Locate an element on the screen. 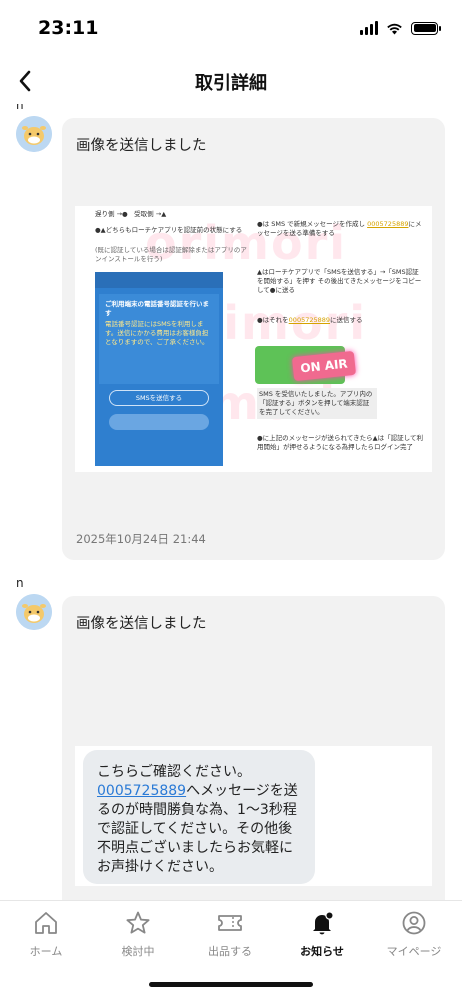  tab-mypage: マイページ is located at coordinates (414, 934).